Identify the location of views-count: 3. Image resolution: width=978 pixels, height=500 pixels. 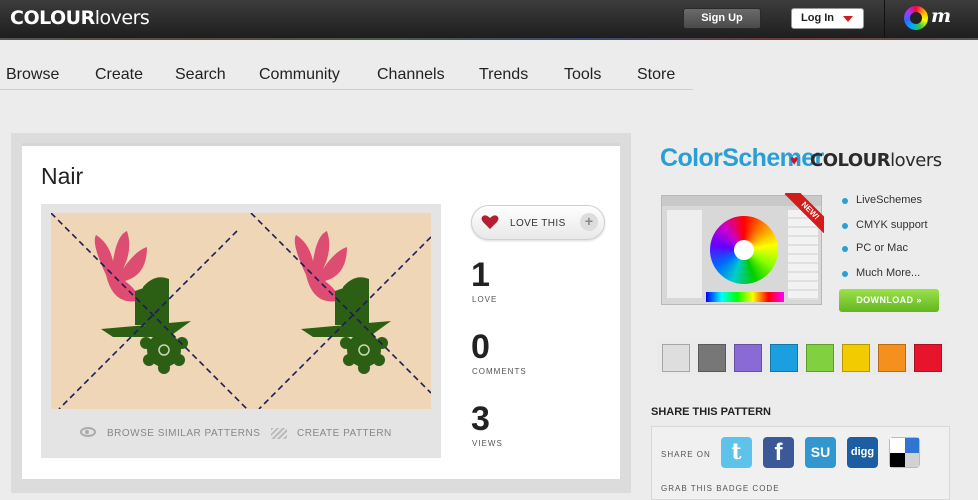
(480, 419).